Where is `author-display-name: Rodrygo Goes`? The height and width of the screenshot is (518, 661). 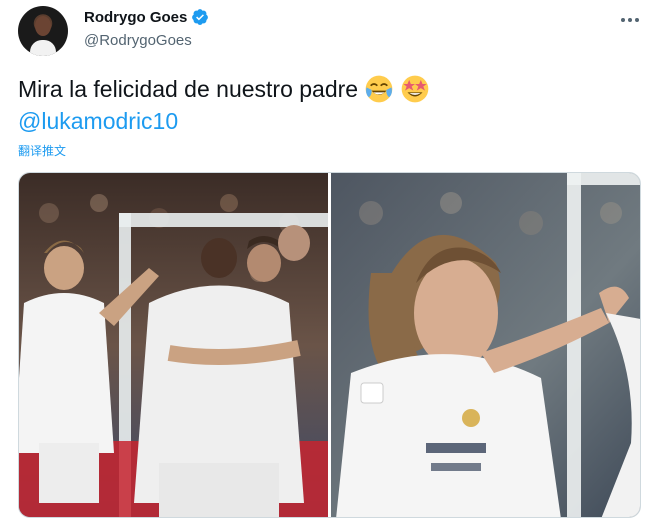 author-display-name: Rodrygo Goes is located at coordinates (135, 17).